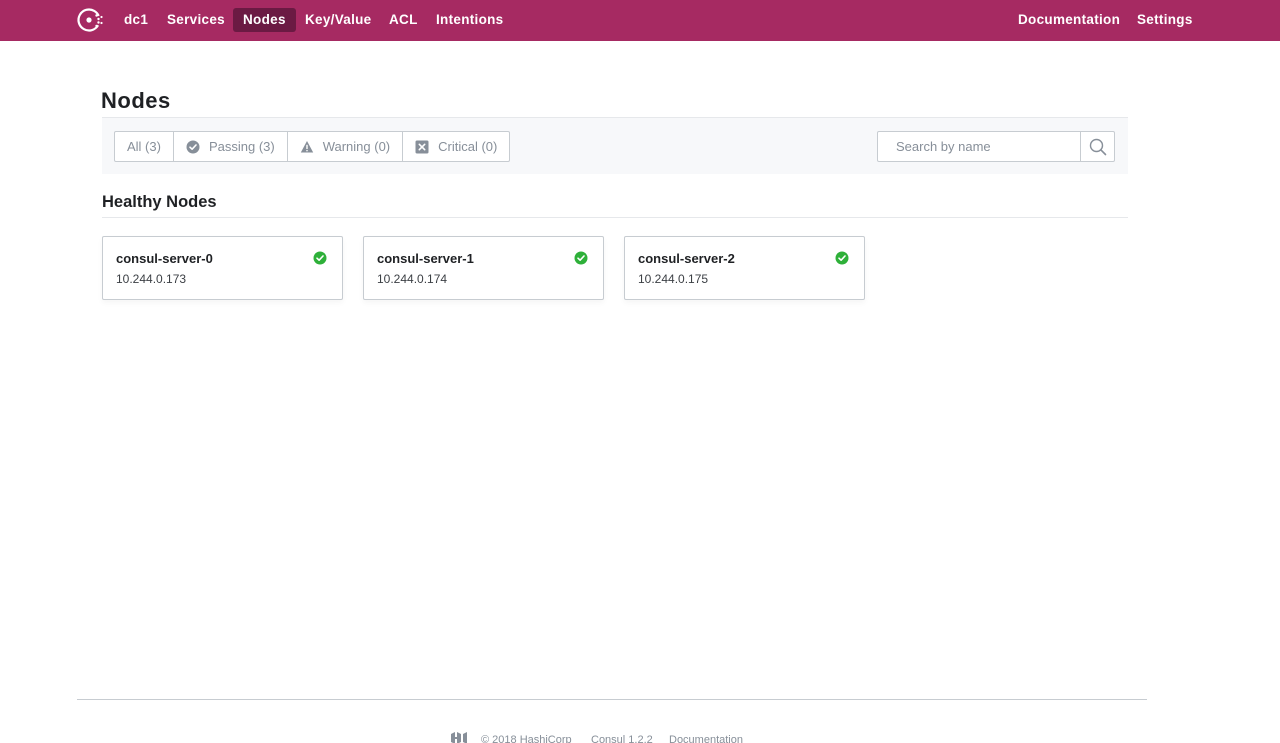 The width and height of the screenshot is (1280, 743). I want to click on filter-critical-button: Critical (0), so click(456, 146).